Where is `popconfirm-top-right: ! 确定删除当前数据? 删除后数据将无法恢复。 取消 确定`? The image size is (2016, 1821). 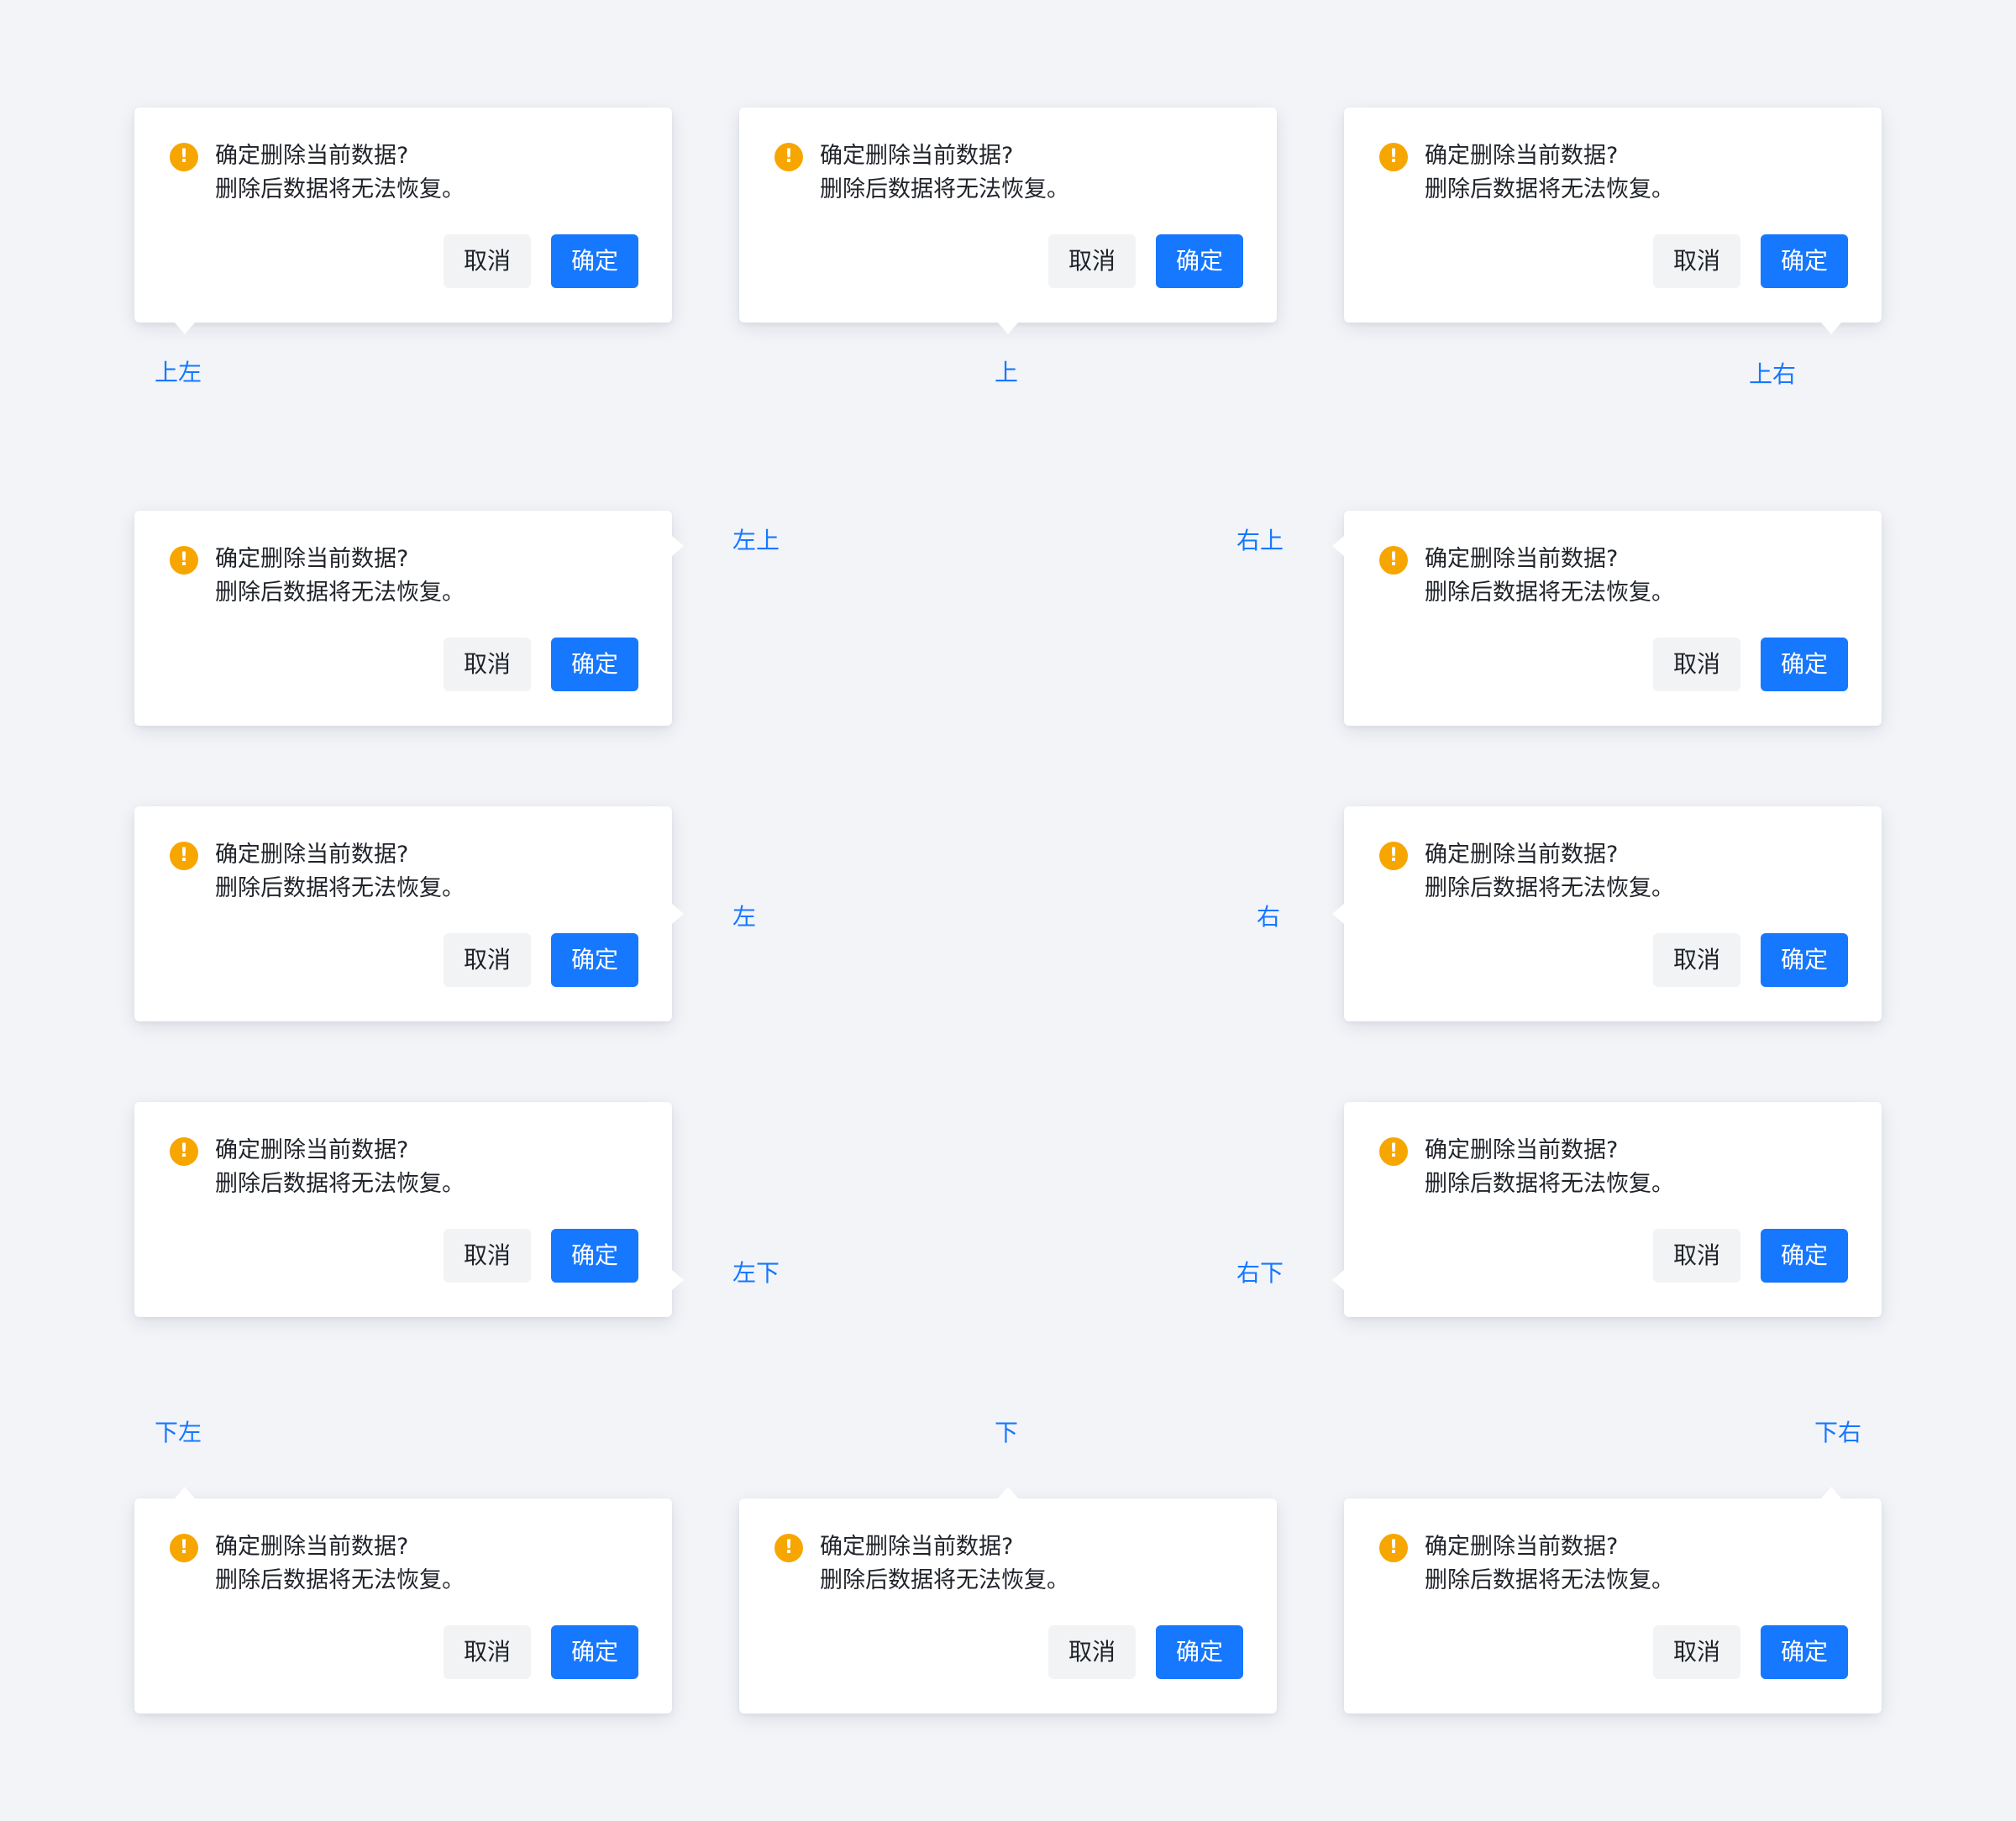 popconfirm-top-right: ! 确定删除当前数据? 删除后数据将无法恢复。 取消 确定 is located at coordinates (1613, 221).